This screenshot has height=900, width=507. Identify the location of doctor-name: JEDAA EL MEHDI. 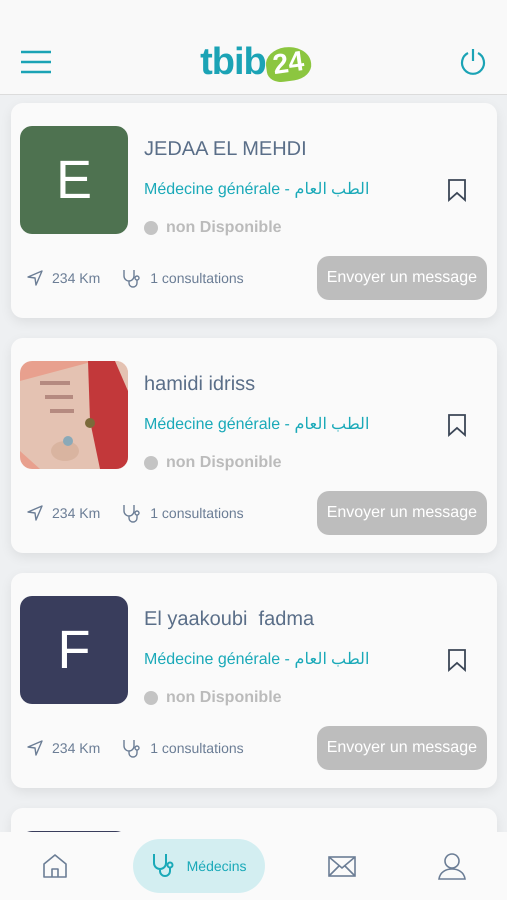
(226, 149).